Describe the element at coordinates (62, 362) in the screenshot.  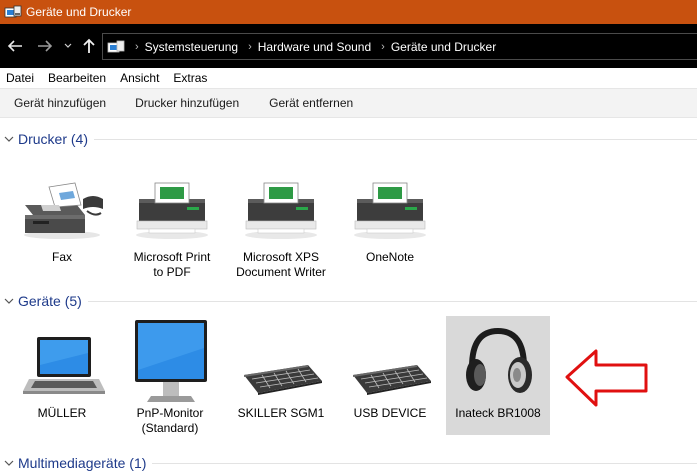
I see `laptop-icon` at that location.